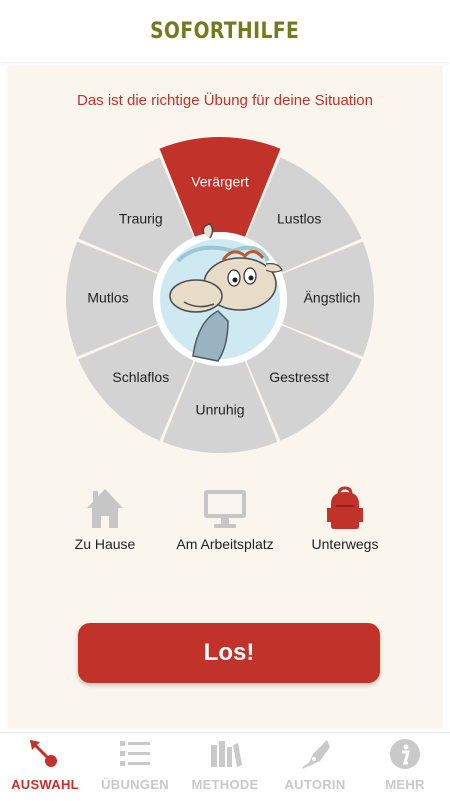 This screenshot has height=801, width=450. Describe the element at coordinates (316, 754) in the screenshot. I see `pen-nib-icon` at that location.